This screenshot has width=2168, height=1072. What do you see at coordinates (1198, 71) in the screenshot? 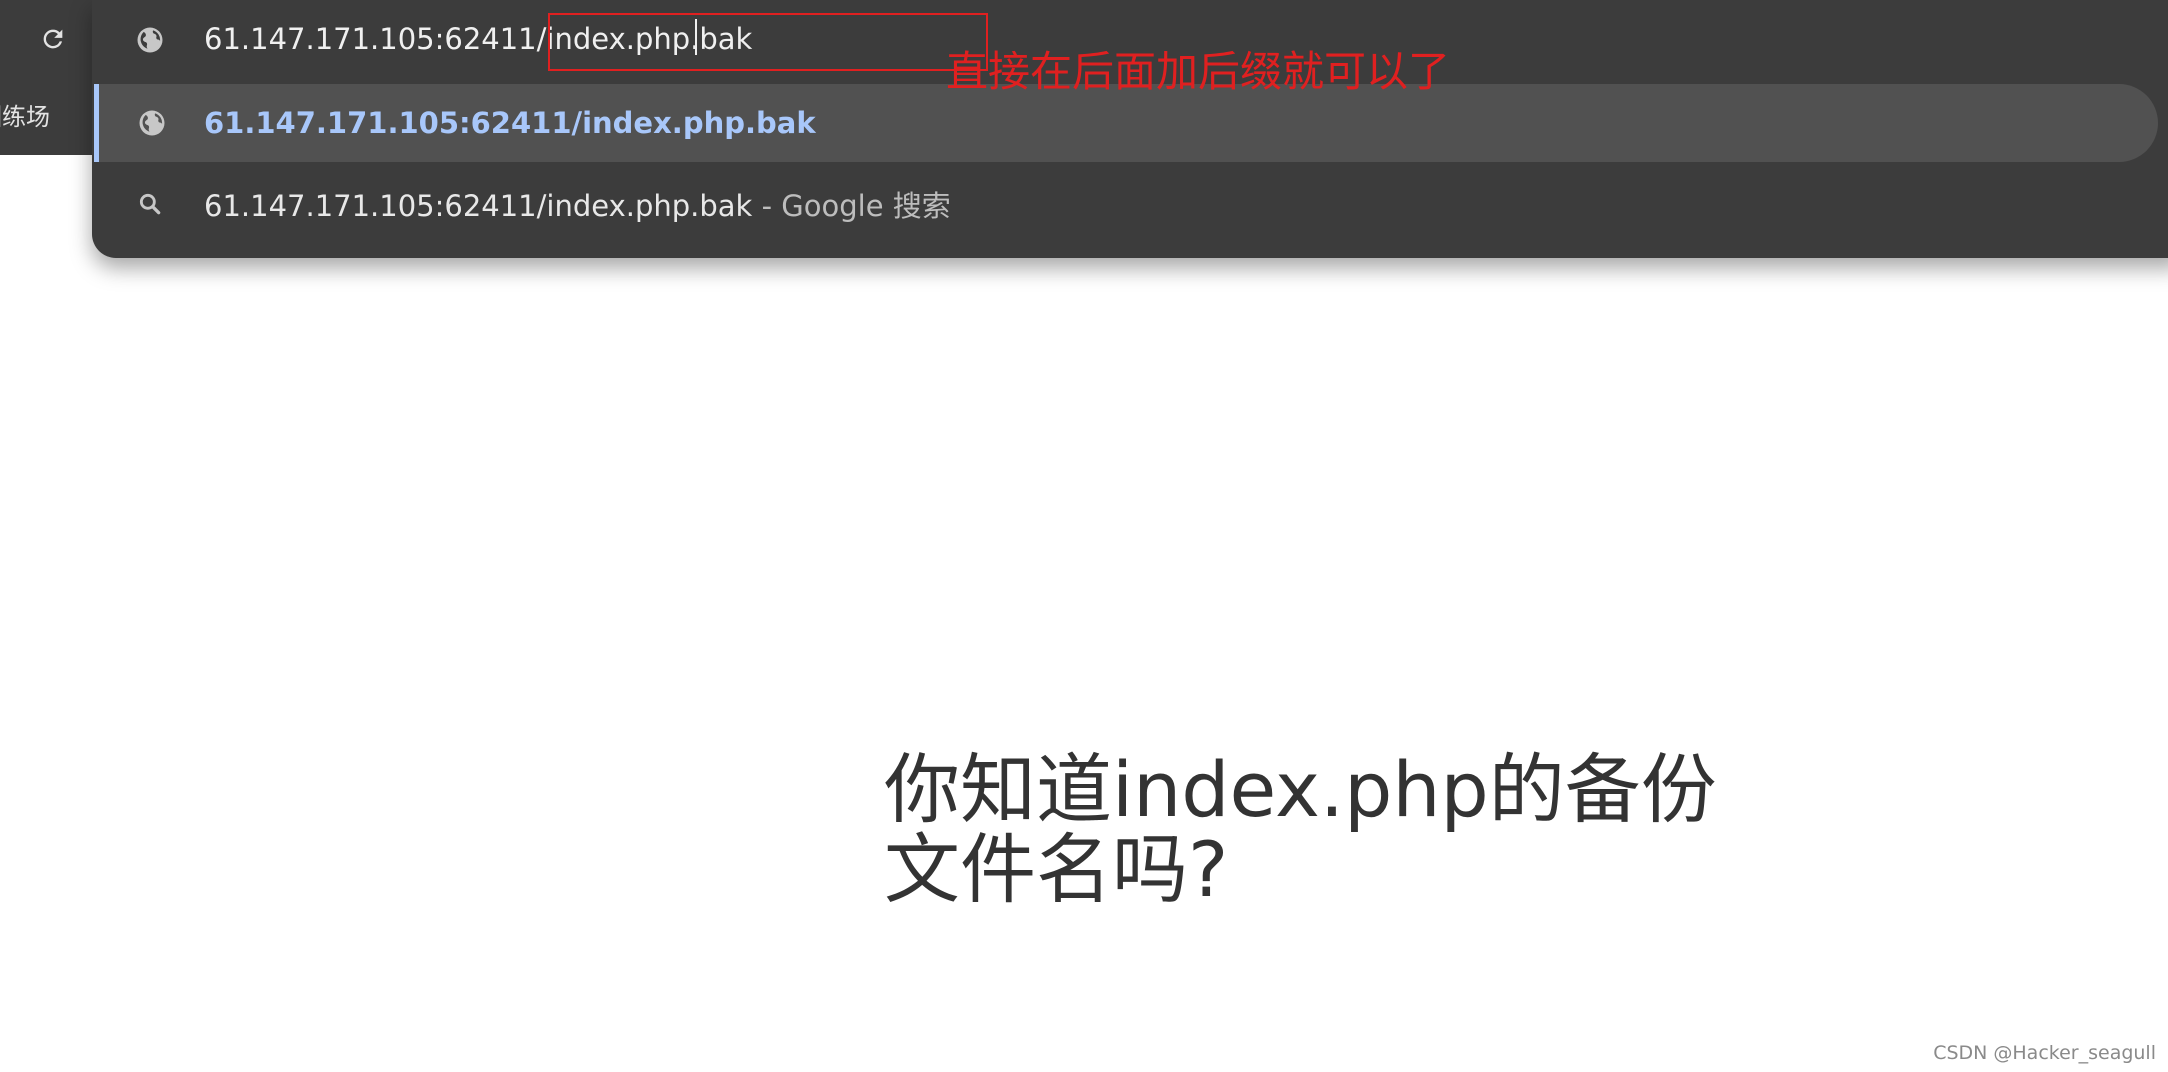
I see `annotation-note: 直接在后面加后缀就可以了` at bounding box center [1198, 71].